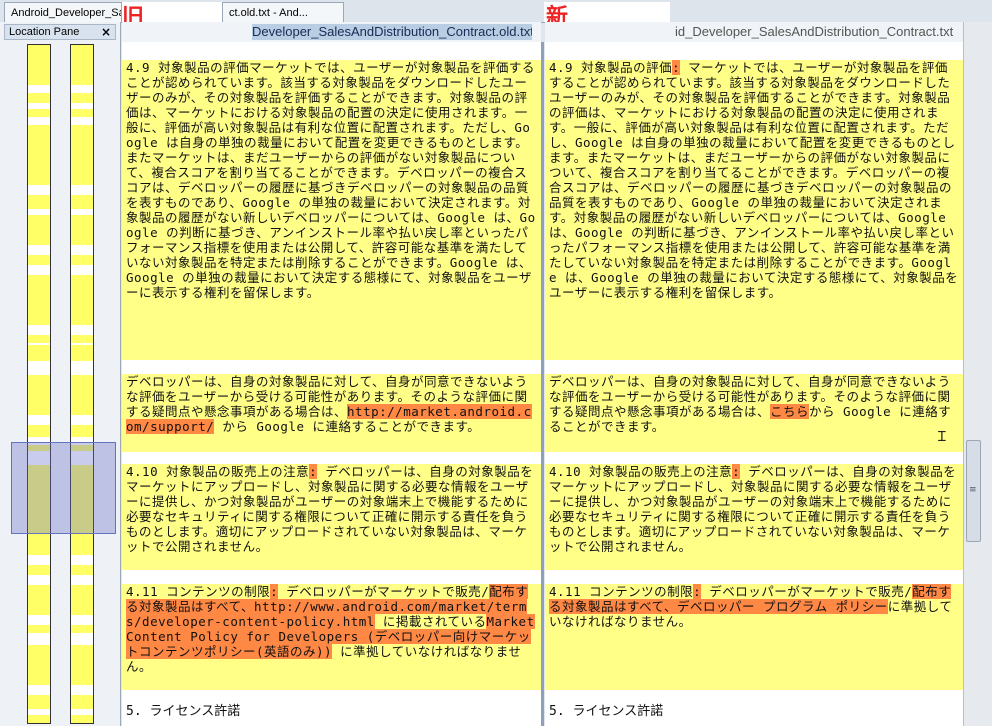 The image size is (992, 726). Describe the element at coordinates (63, 12) in the screenshot. I see `tab-old-file: Android_Developer_Sa` at that location.